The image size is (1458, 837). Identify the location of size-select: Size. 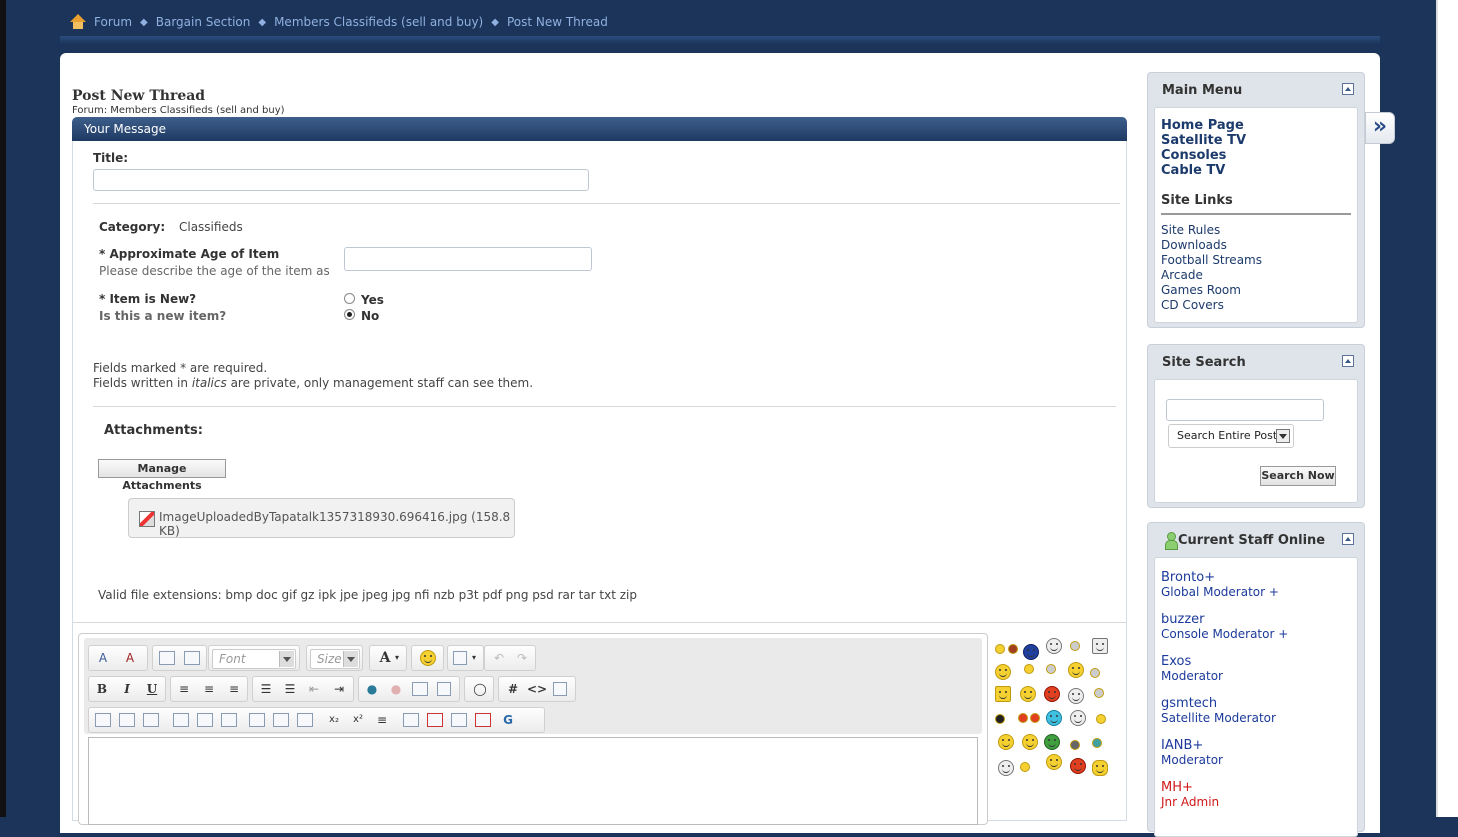
(335, 659).